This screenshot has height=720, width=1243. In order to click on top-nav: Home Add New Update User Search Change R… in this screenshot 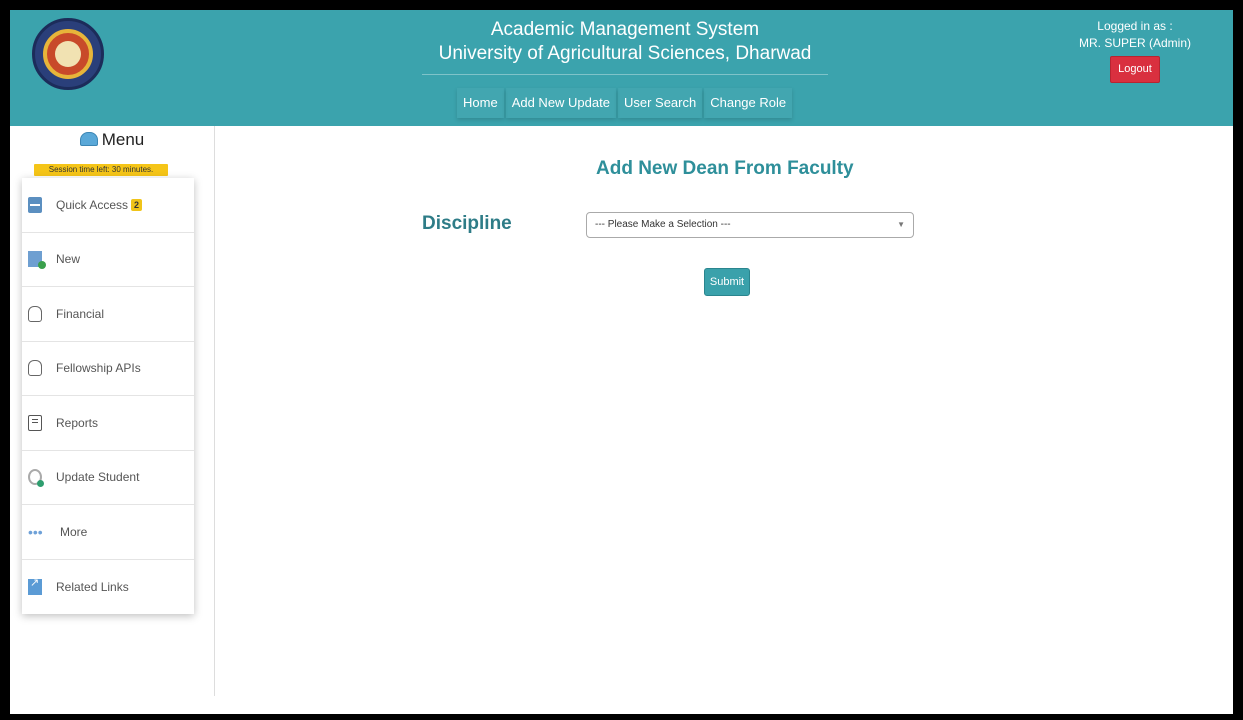, I will do `click(625, 103)`.